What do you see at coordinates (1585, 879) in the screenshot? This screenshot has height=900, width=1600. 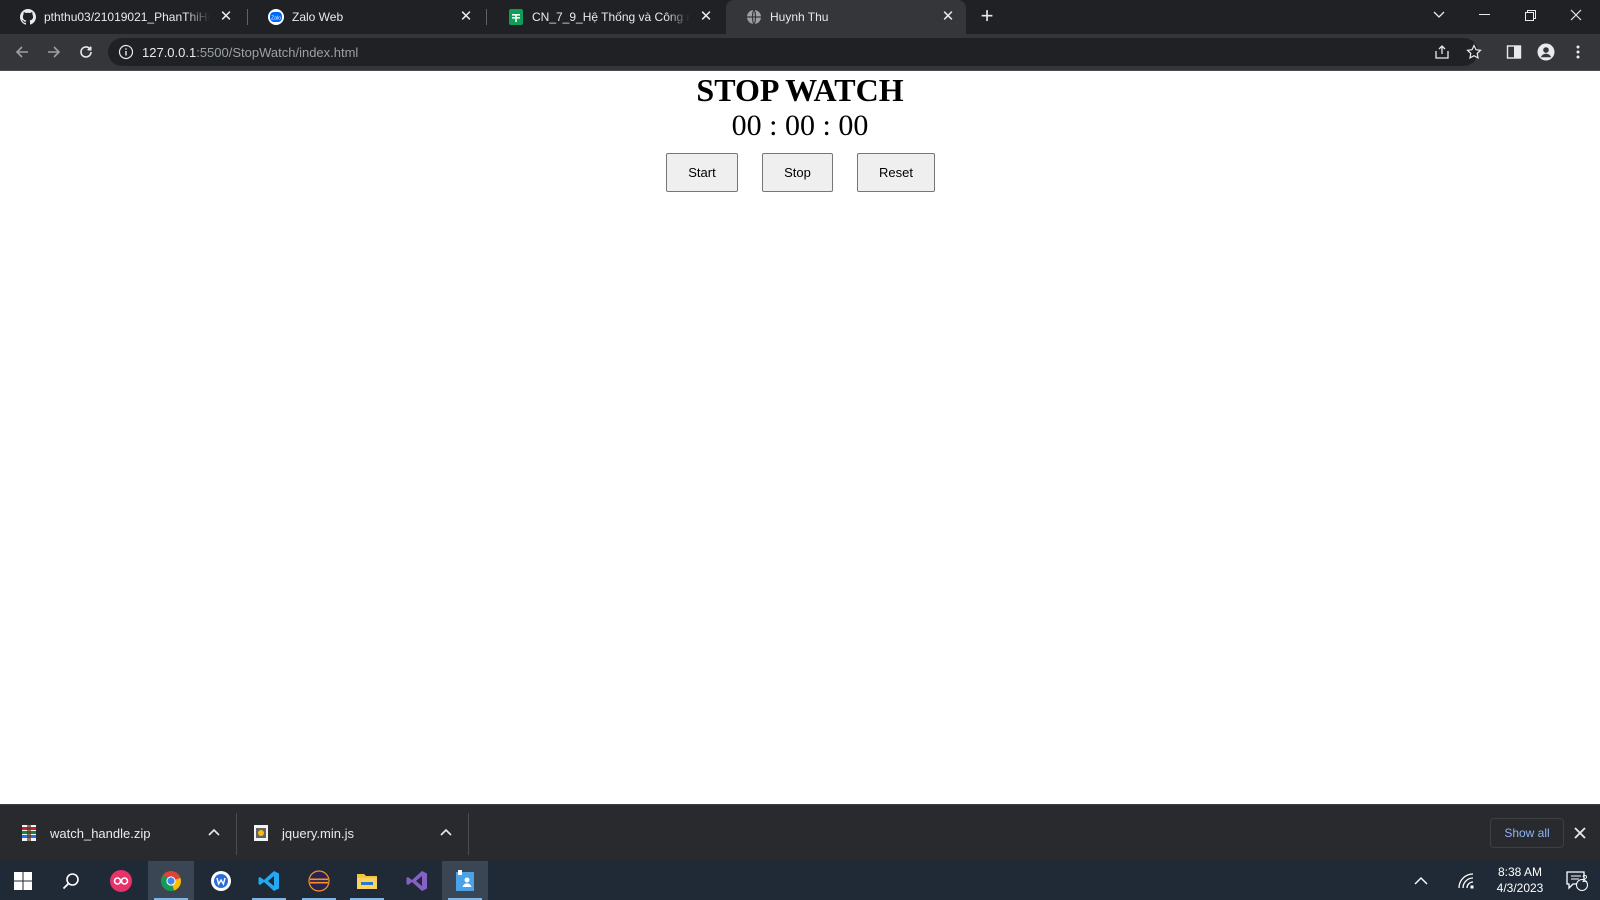 I see `notification-count: 2` at bounding box center [1585, 879].